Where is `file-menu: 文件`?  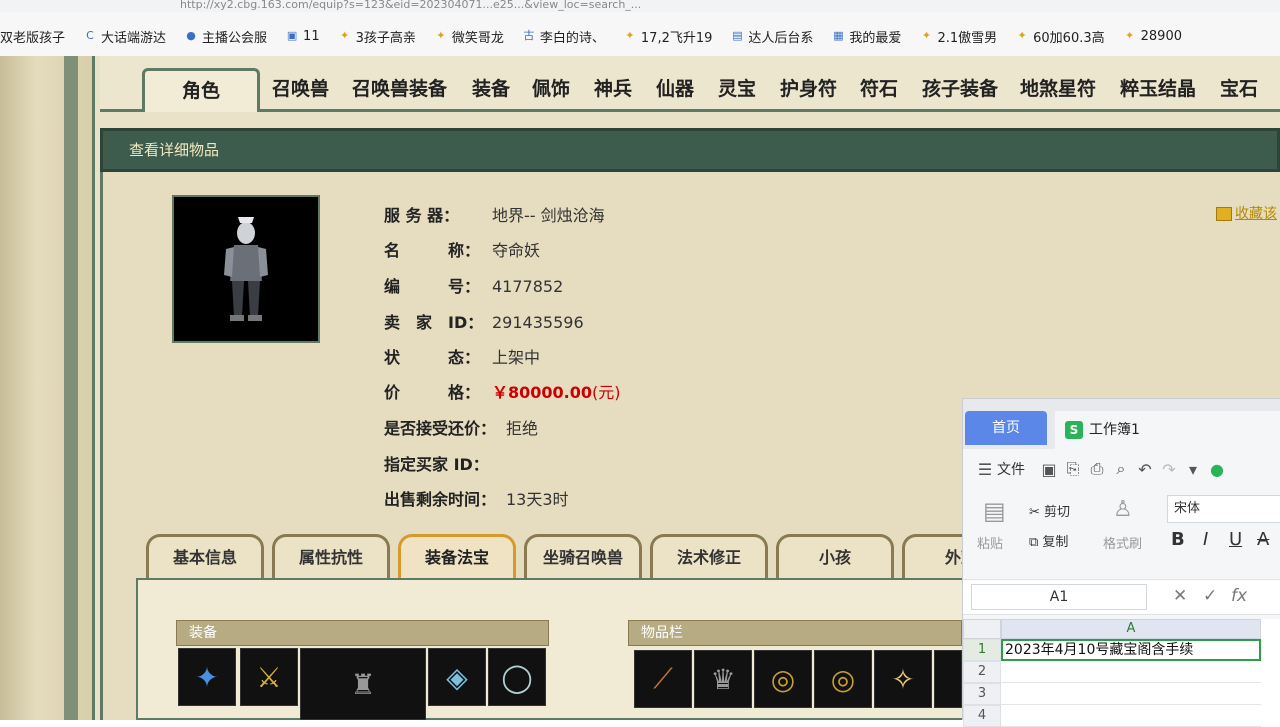 file-menu: 文件 is located at coordinates (1011, 469).